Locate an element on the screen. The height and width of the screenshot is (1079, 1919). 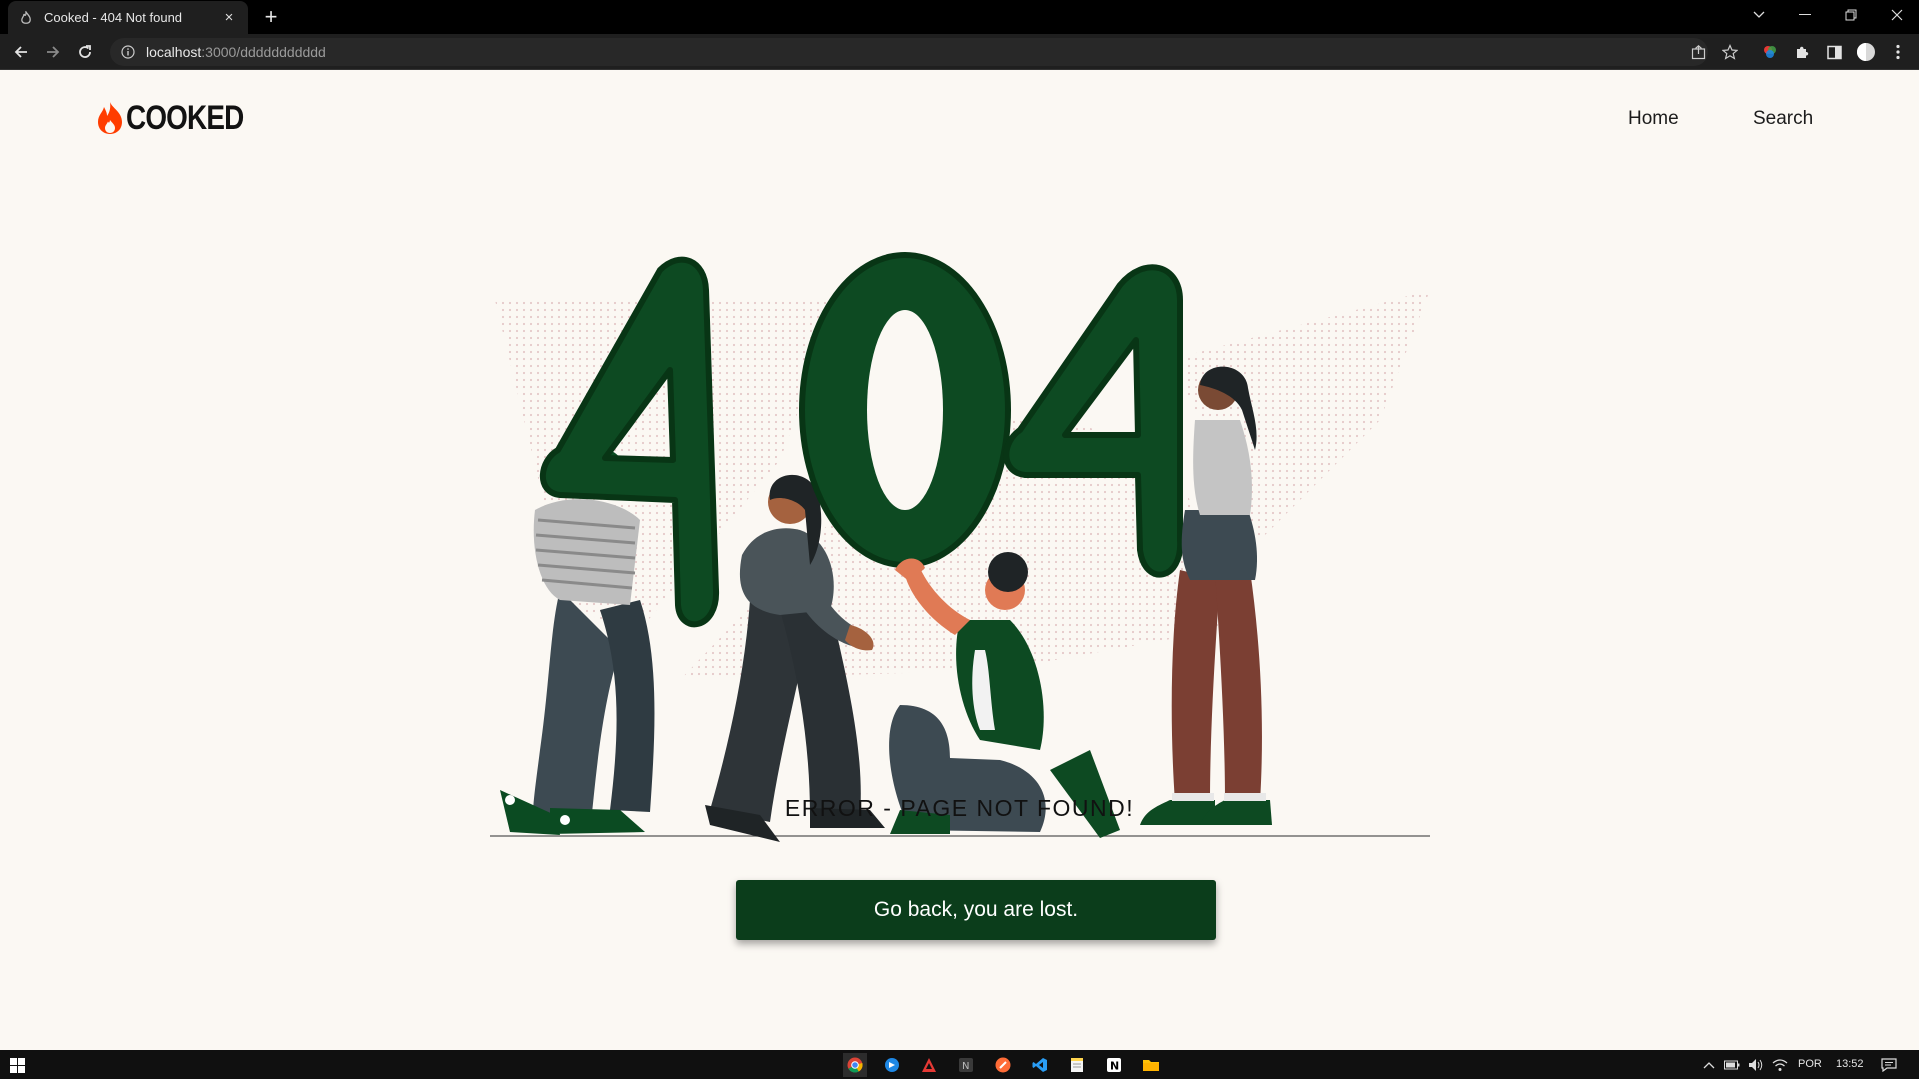
go-back-button: Go back, you are lost. is located at coordinates (976, 910).